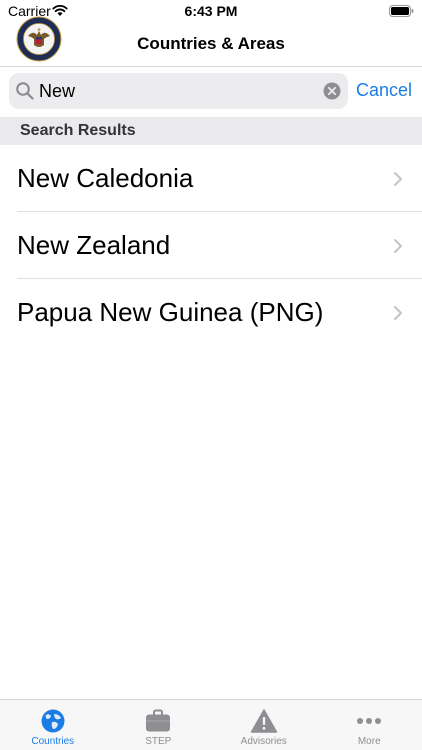 The image size is (422, 750). Describe the element at coordinates (105, 178) in the screenshot. I see `list-item-label: New Caledonia` at that location.